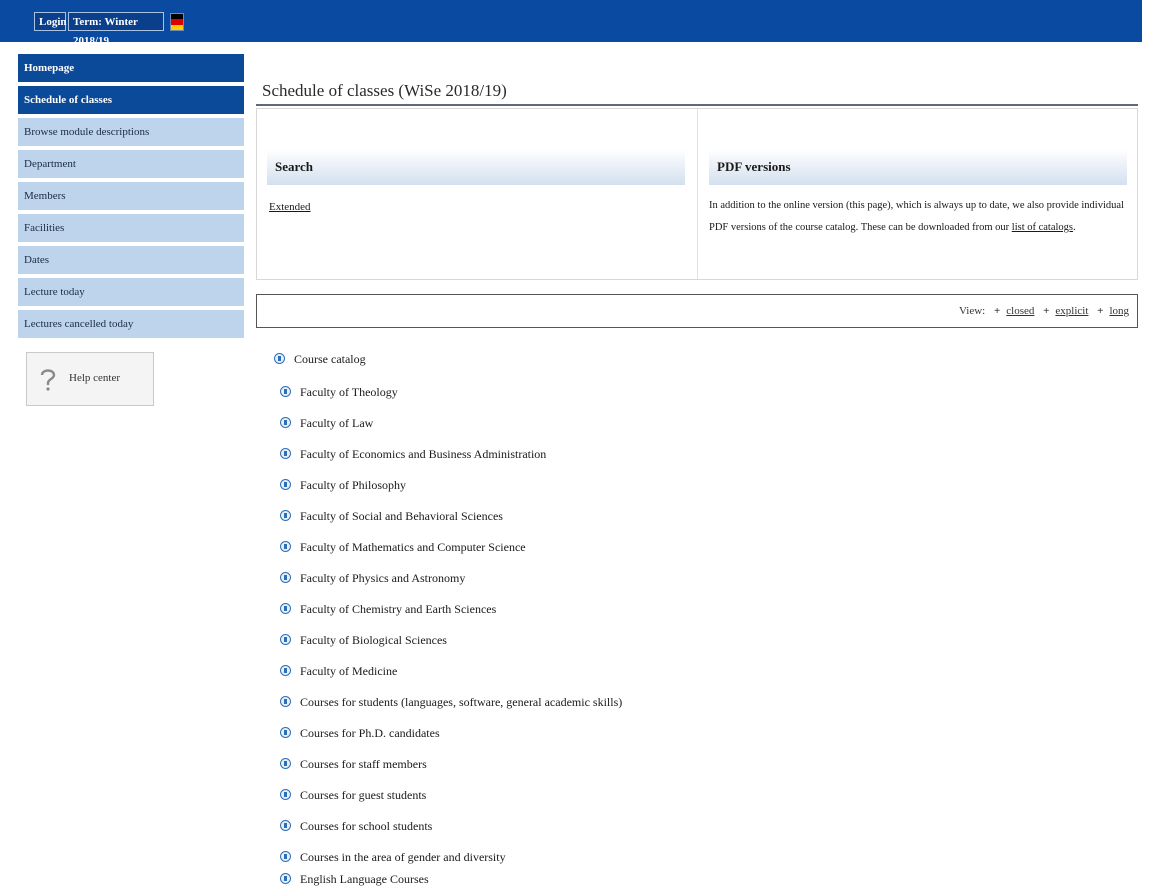  What do you see at coordinates (131, 164) in the screenshot?
I see `sidebar-item-department: Department` at bounding box center [131, 164].